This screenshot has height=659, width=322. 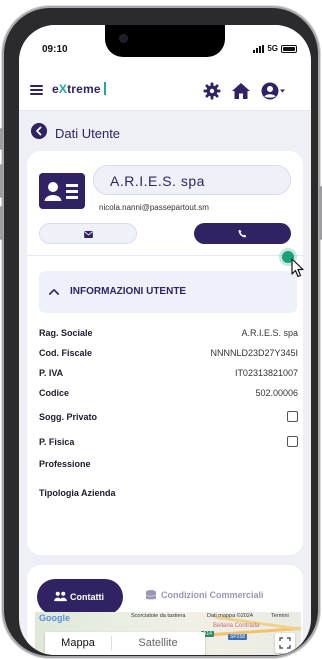 I want to click on call-button, so click(x=242, y=233).